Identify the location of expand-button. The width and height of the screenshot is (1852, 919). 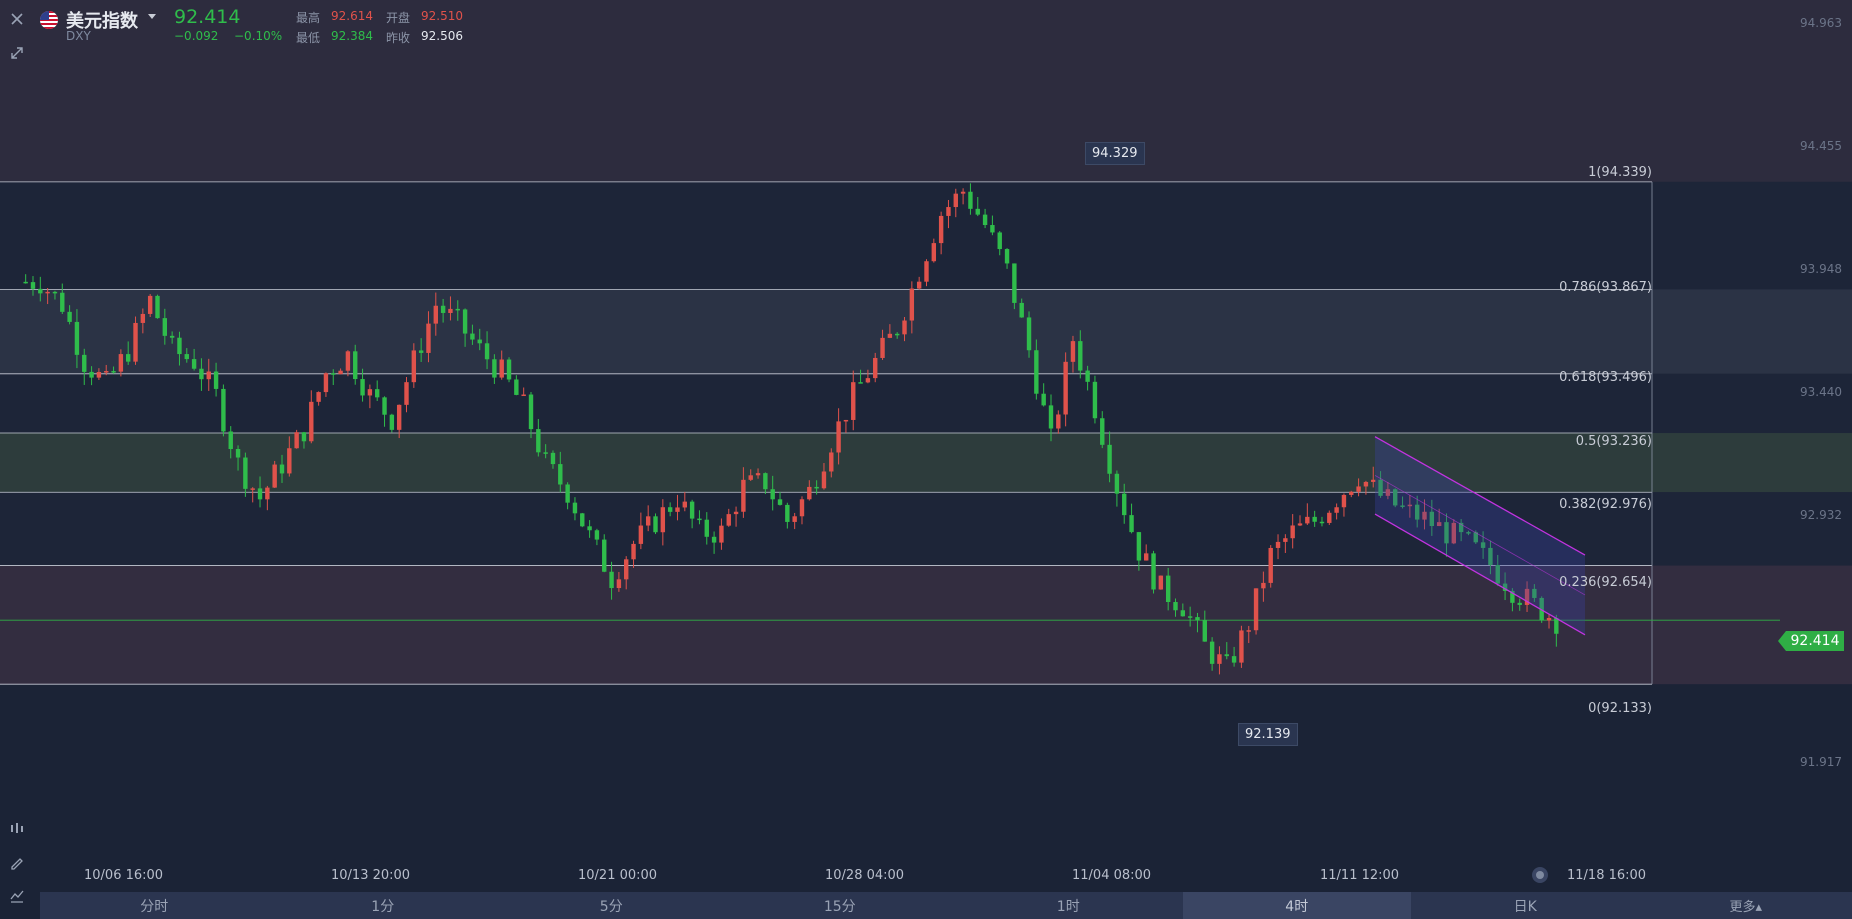
(17, 53).